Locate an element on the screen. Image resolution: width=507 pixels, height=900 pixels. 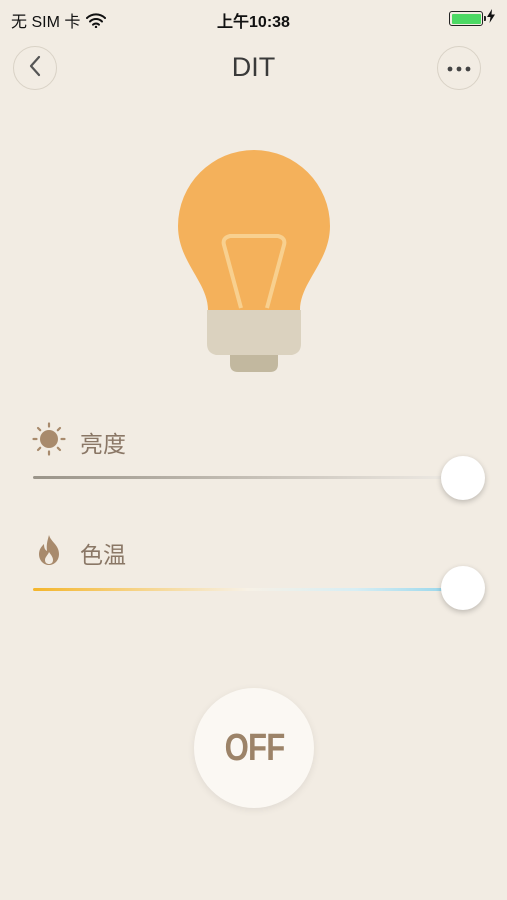
more-icon is located at coordinates (459, 68).